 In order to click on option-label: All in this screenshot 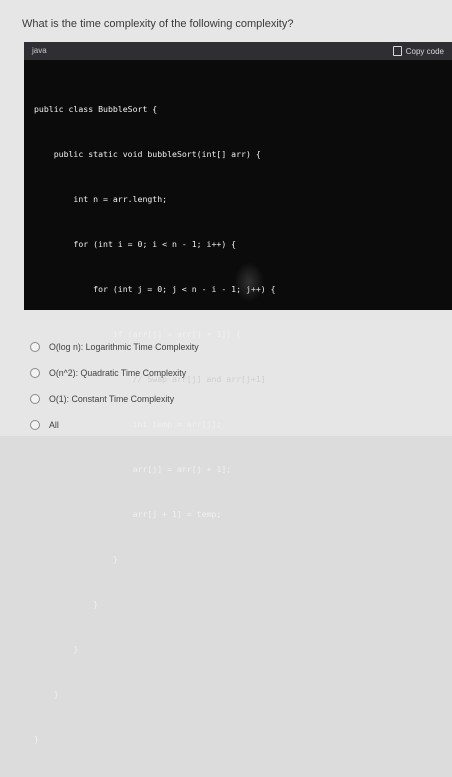, I will do `click(54, 425)`.